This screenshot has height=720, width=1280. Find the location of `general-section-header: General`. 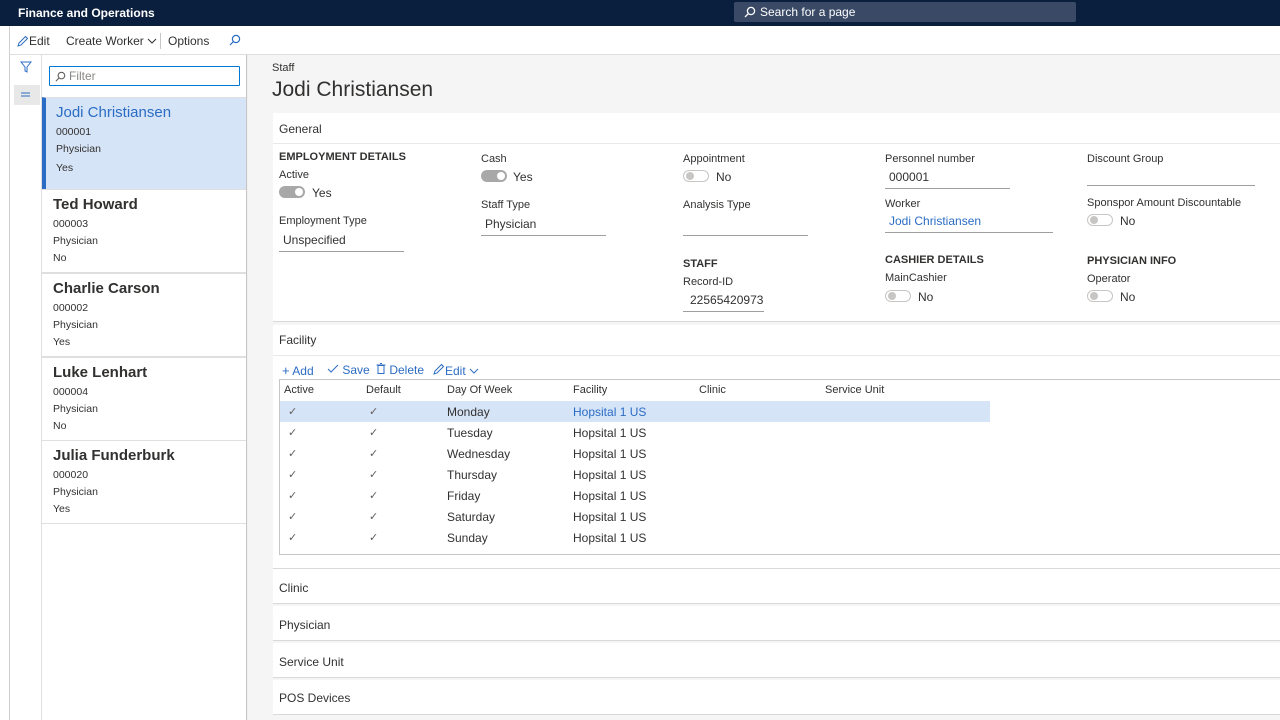

general-section-header: General is located at coordinates (300, 129).